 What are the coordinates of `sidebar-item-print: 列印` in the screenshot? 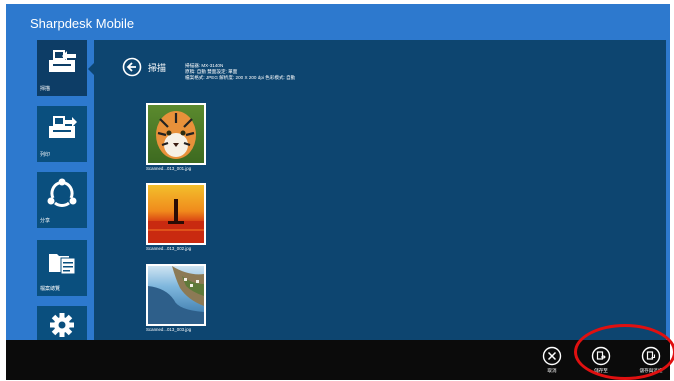 It's located at (62, 134).